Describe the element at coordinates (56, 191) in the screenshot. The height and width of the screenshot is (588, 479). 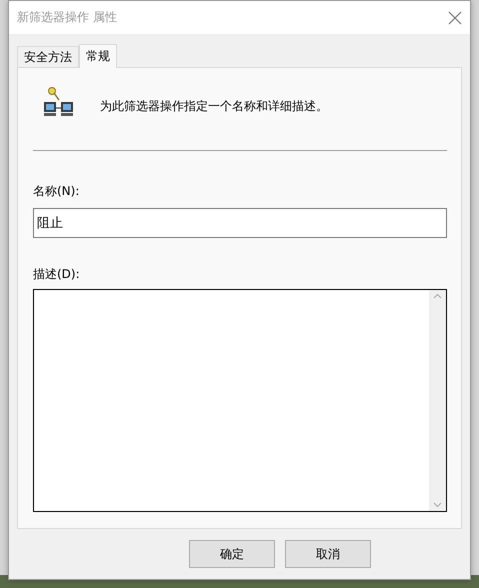
I see `field-label: 名称(N):` at that location.